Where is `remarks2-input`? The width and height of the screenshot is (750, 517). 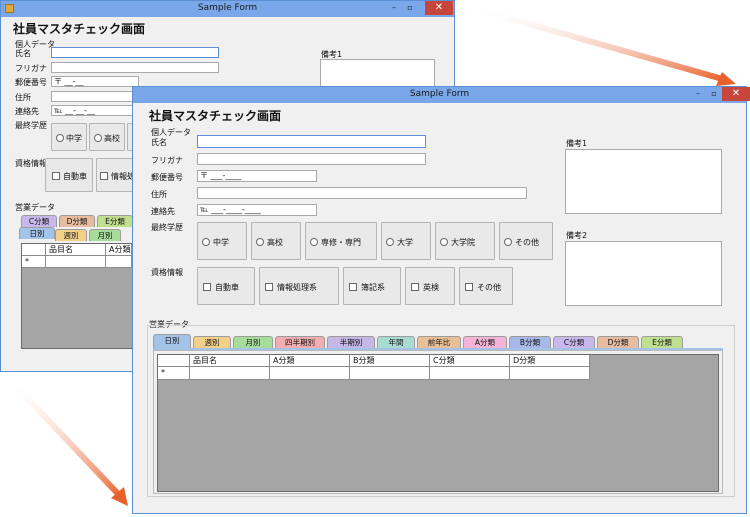
remarks2-input is located at coordinates (643, 273).